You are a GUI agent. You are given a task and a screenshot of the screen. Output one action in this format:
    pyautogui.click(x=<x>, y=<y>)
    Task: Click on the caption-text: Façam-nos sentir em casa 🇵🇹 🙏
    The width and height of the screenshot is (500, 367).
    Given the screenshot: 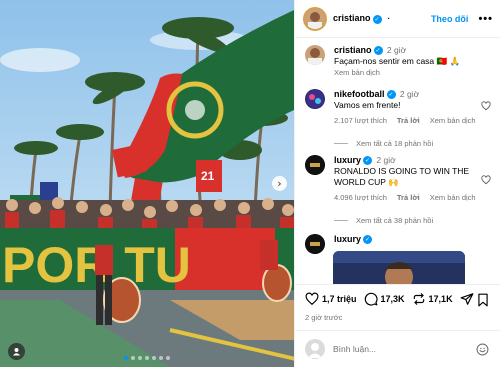 What is the action you would take?
    pyautogui.click(x=397, y=61)
    